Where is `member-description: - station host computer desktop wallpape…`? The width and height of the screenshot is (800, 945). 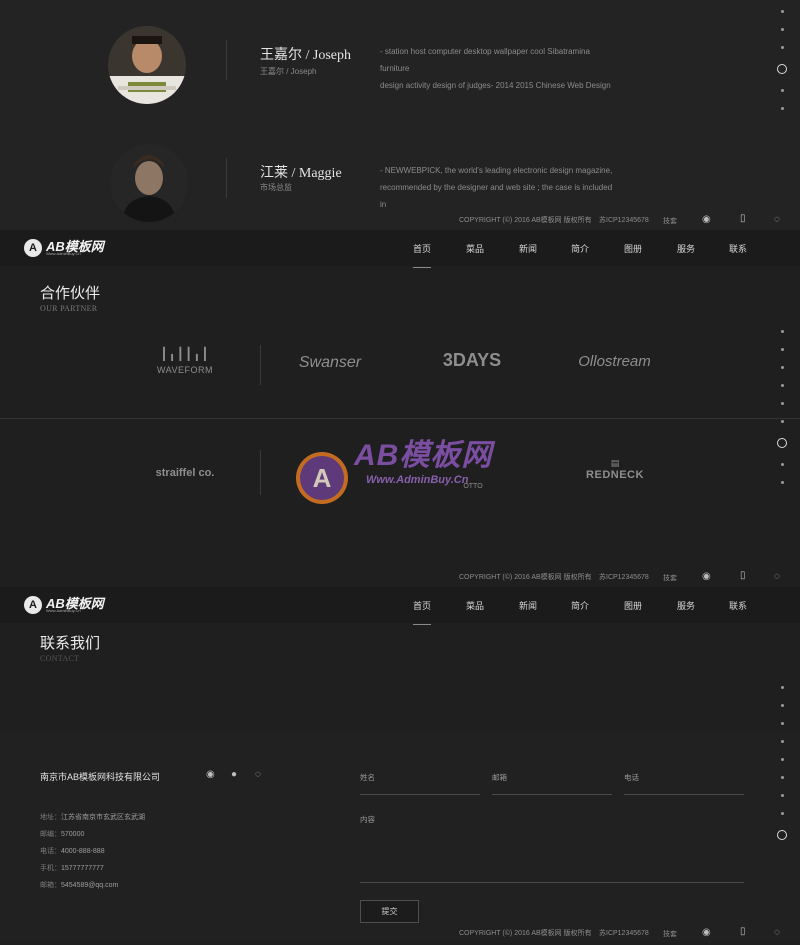 member-description: - station host computer desktop wallpape… is located at coordinates (500, 68).